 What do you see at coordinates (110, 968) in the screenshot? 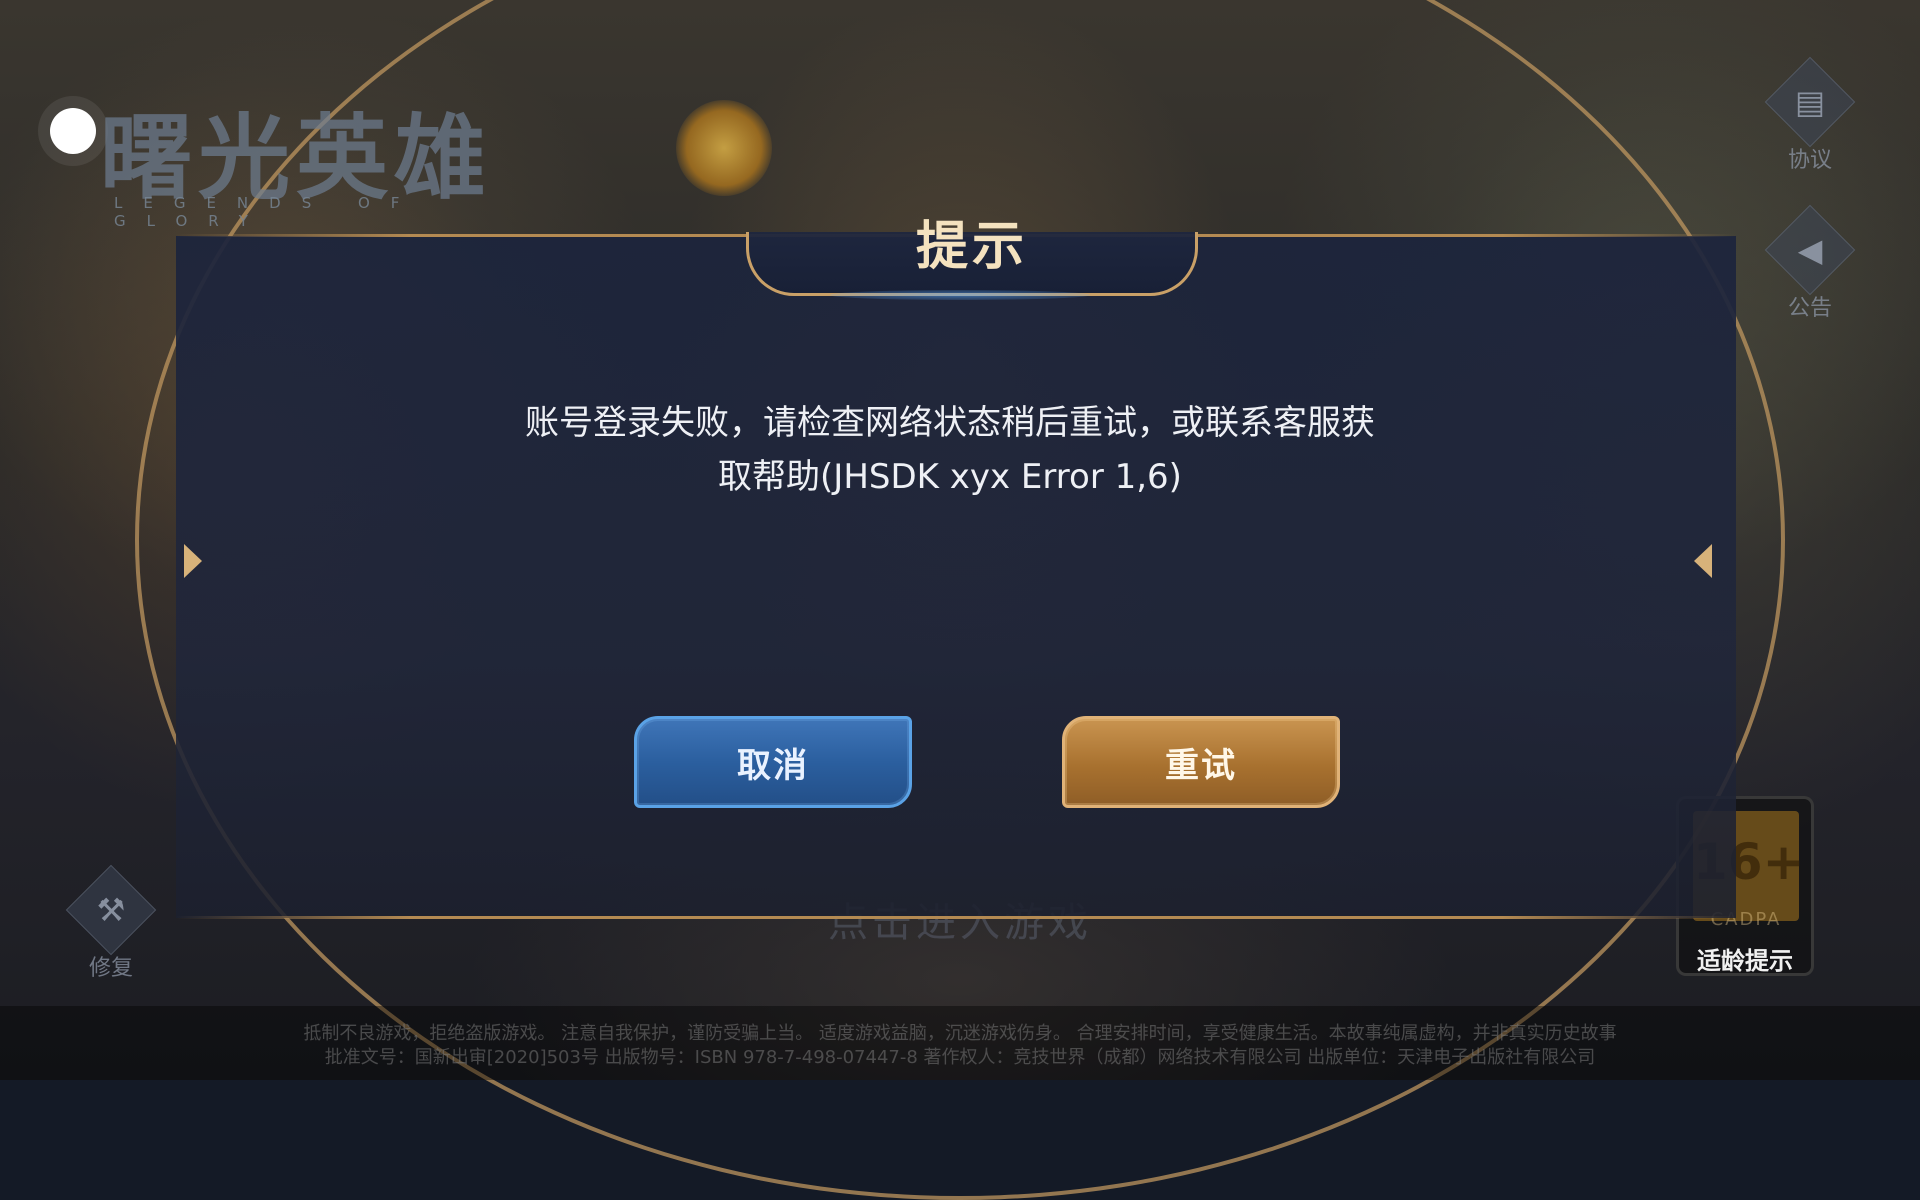
I see `repair-label: 修复` at bounding box center [110, 968].